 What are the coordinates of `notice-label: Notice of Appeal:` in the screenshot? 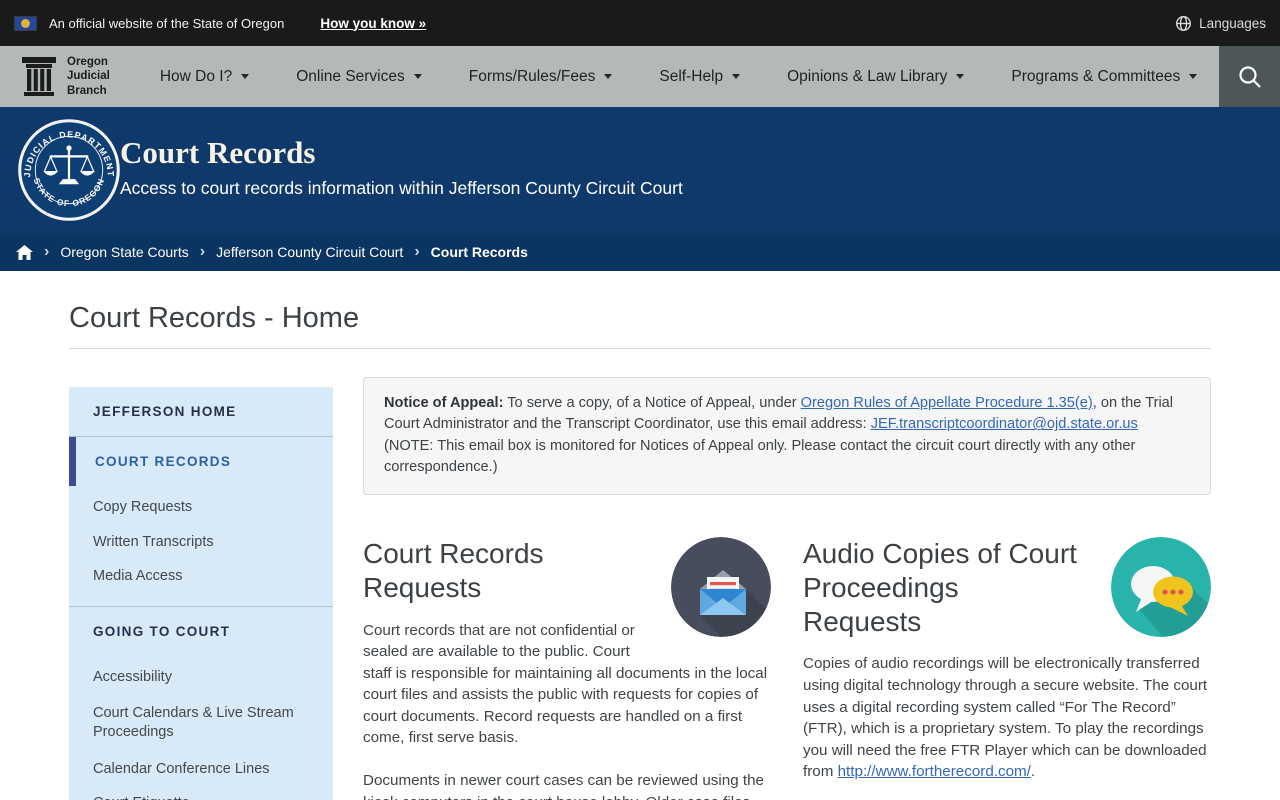 It's located at (444, 403).